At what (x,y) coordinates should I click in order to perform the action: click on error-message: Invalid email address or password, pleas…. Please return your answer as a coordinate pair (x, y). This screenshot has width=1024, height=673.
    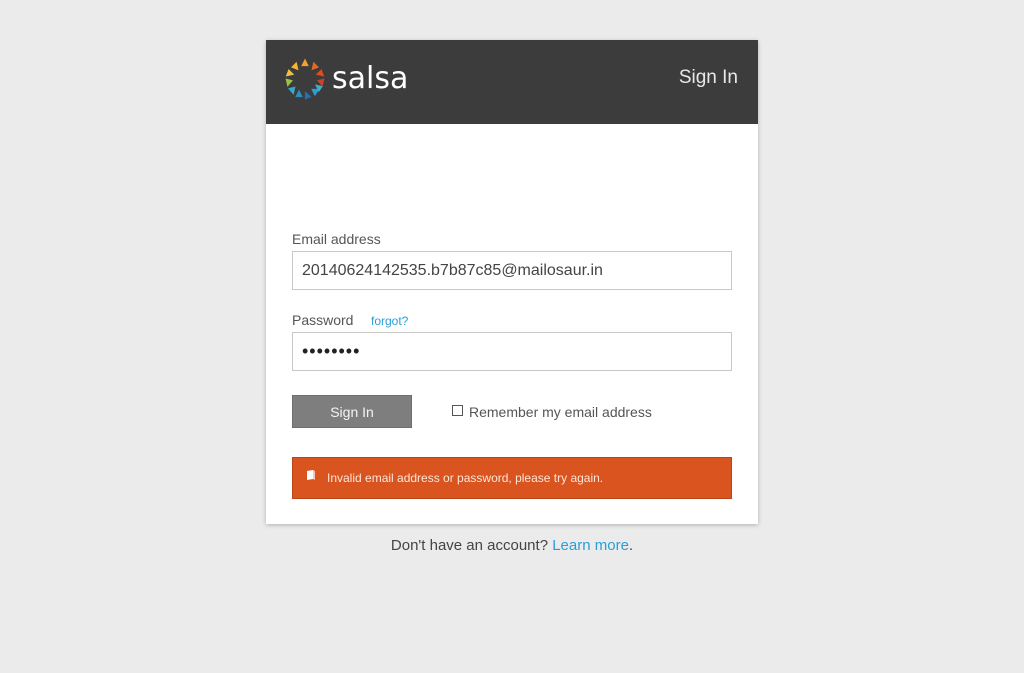
    Looking at the image, I should click on (465, 478).